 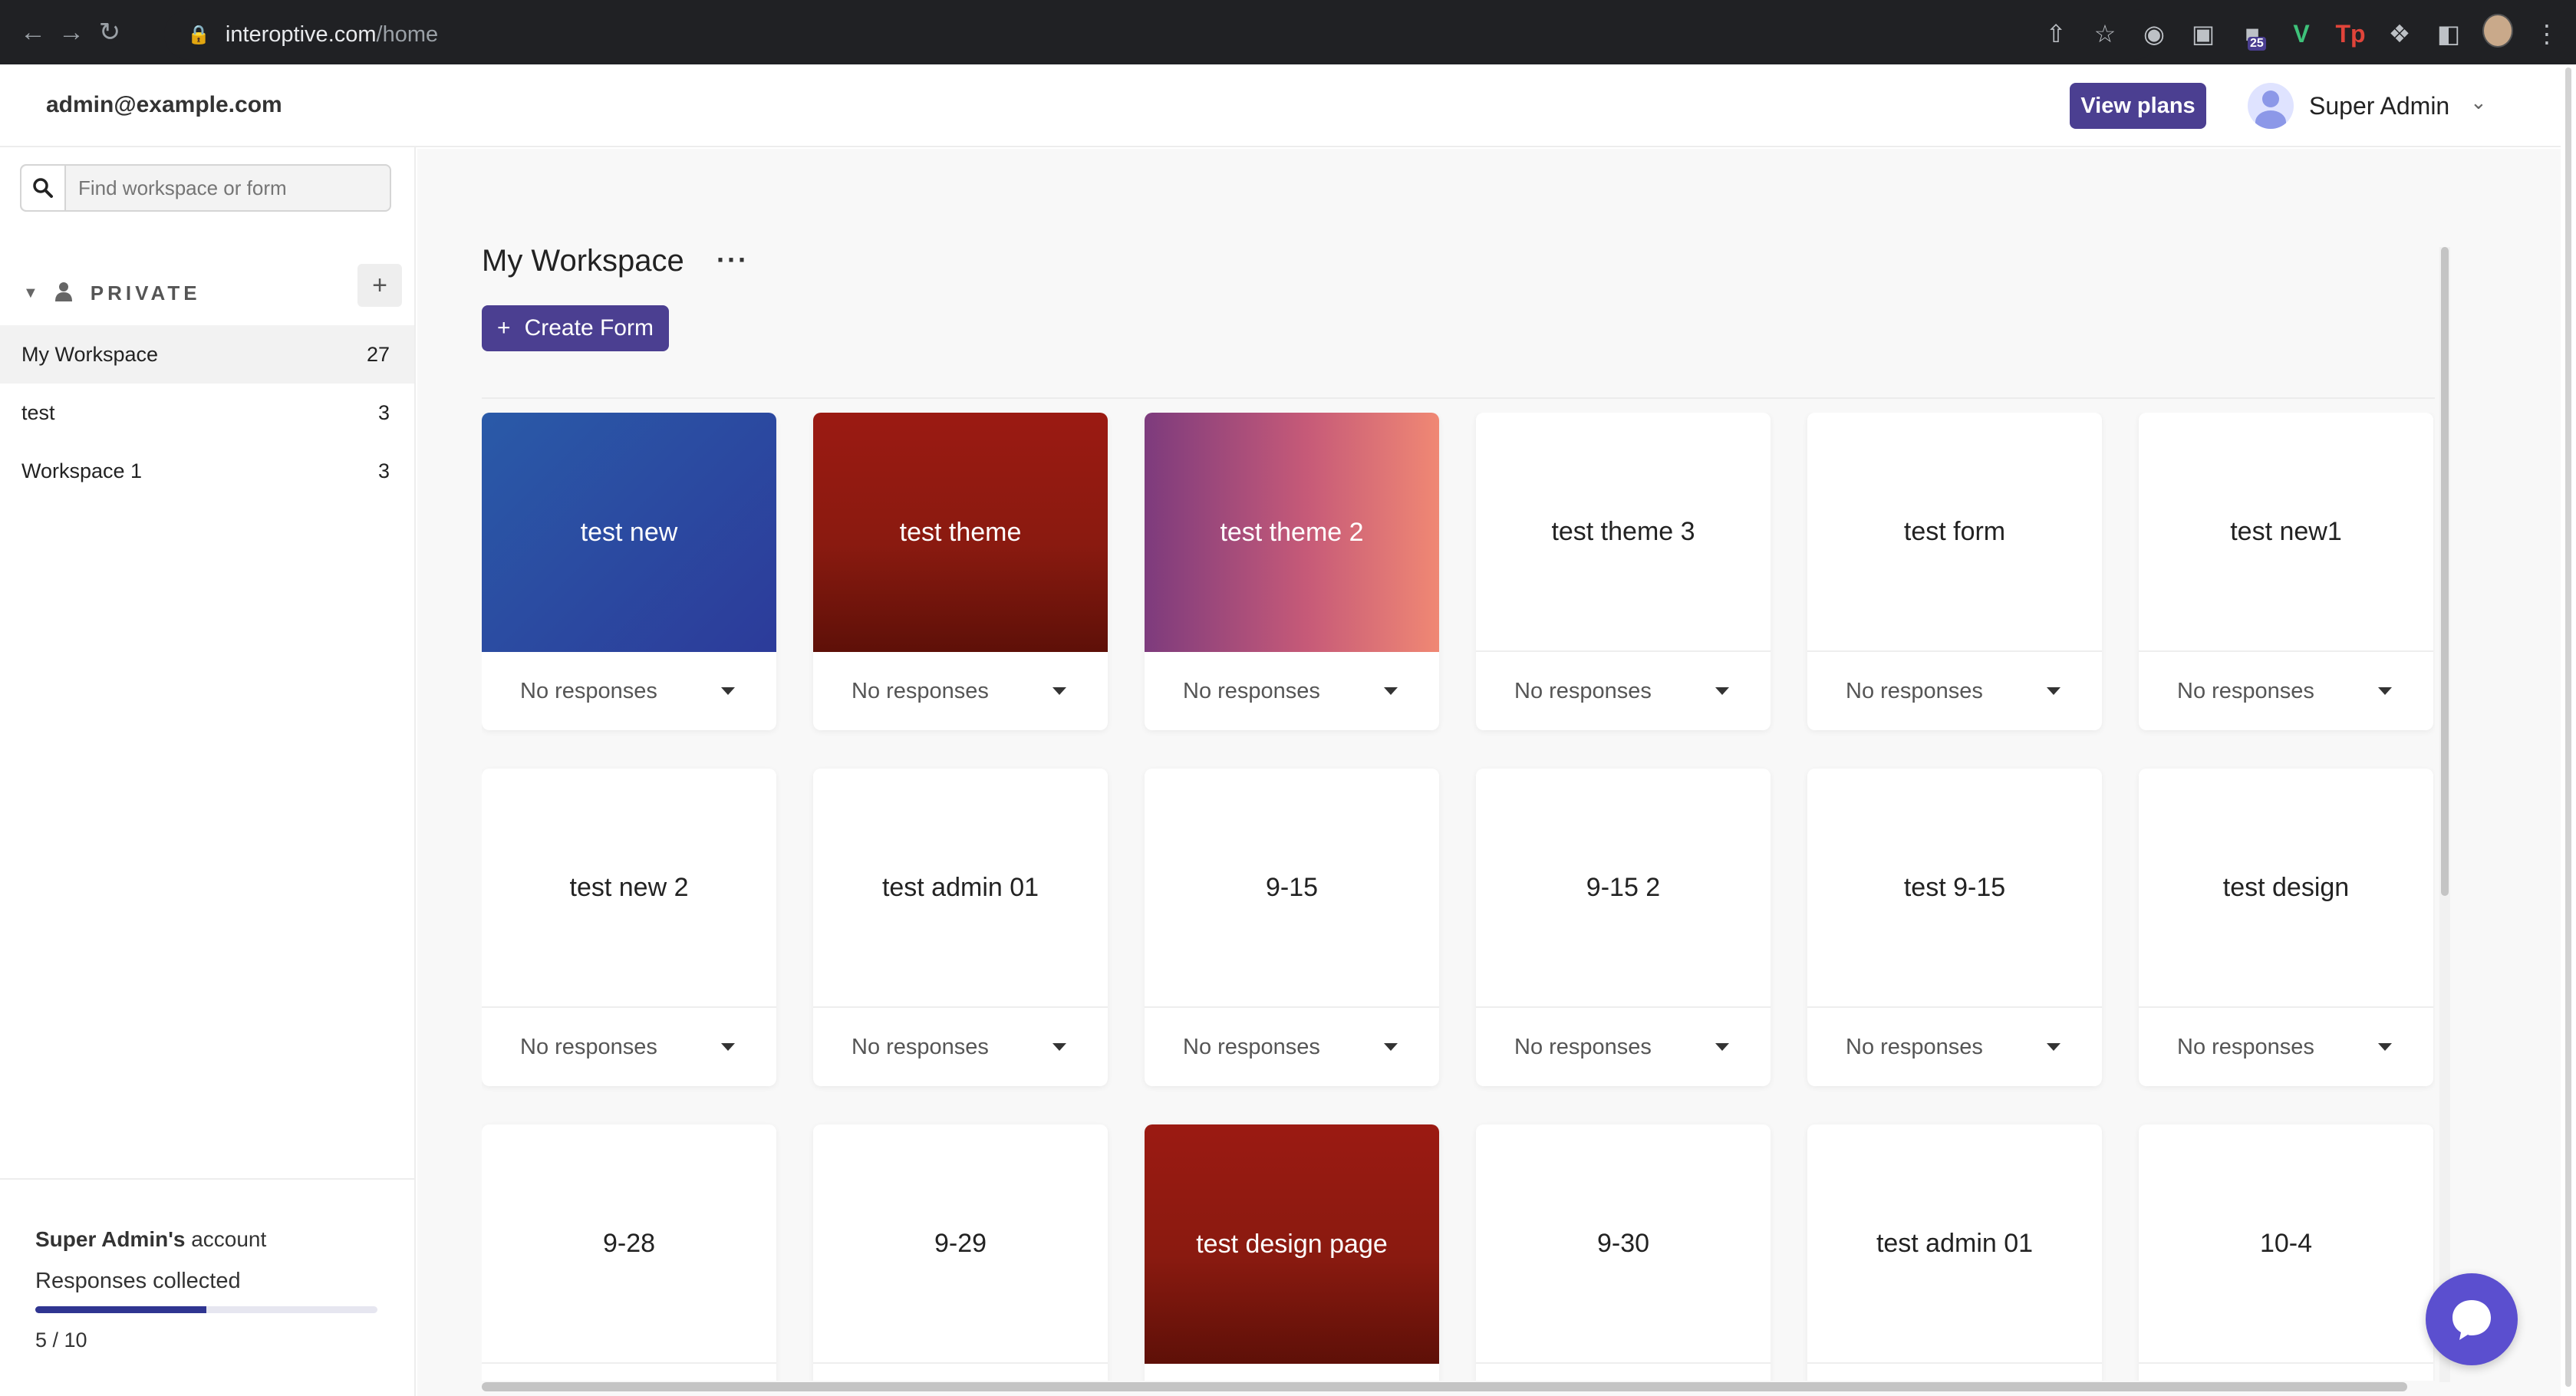 I want to click on address-bar: 🔒 interoptive.com/home, so click(x=1161, y=34).